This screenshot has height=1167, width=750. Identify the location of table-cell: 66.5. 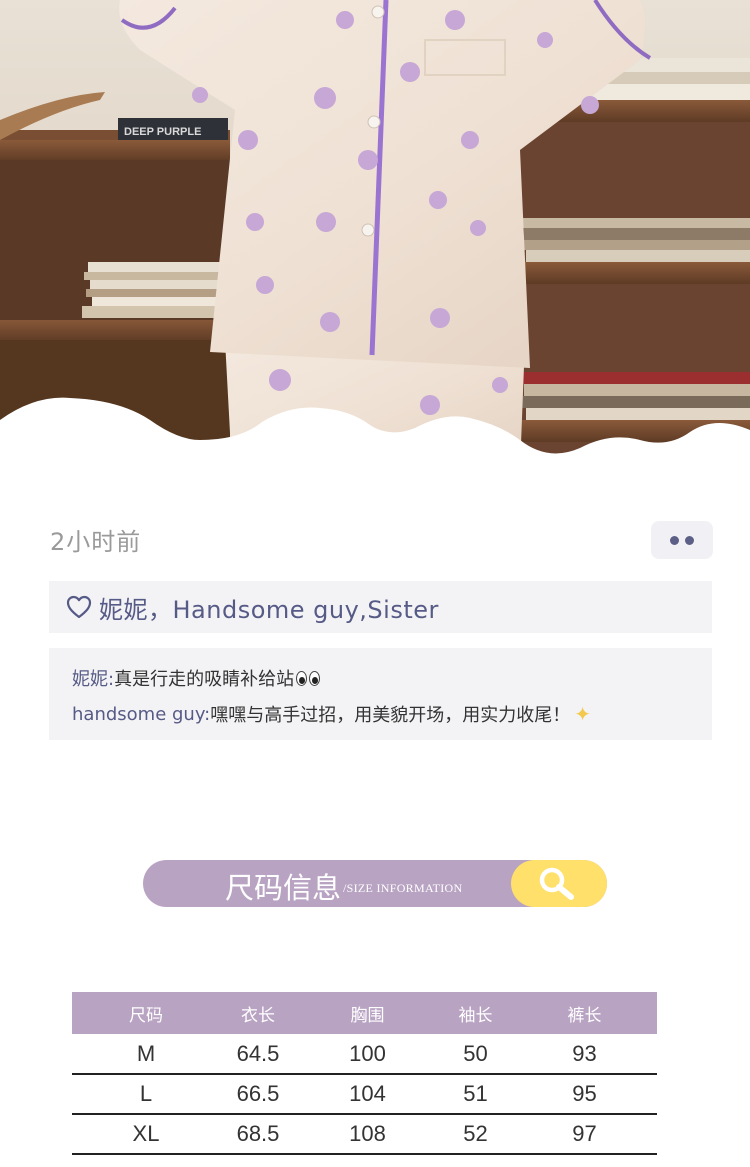
(258, 1094).